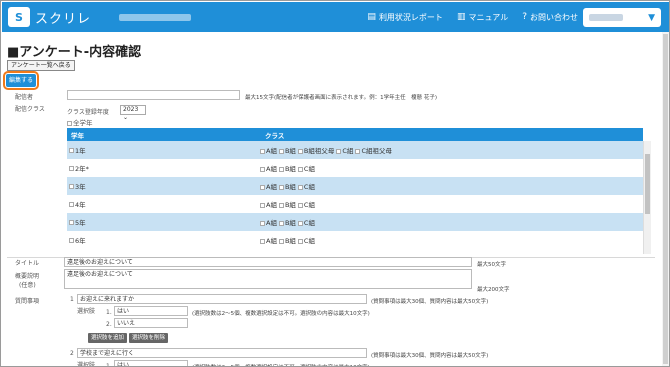  I want to click on class-table-scrollbar, so click(647, 197).